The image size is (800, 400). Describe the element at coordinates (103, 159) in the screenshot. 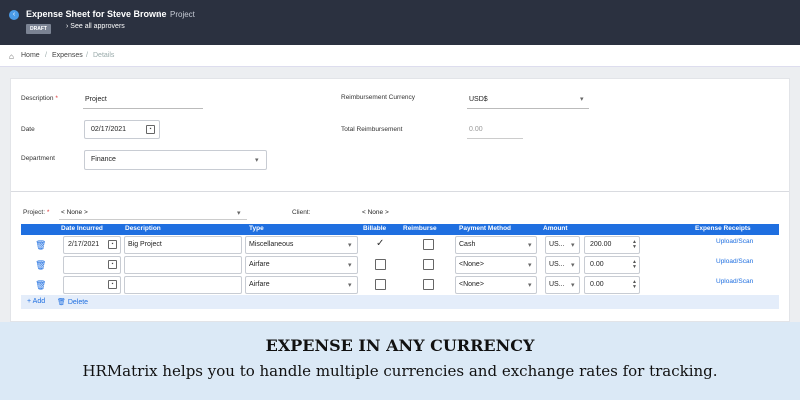

I see `department-value: Finance` at that location.